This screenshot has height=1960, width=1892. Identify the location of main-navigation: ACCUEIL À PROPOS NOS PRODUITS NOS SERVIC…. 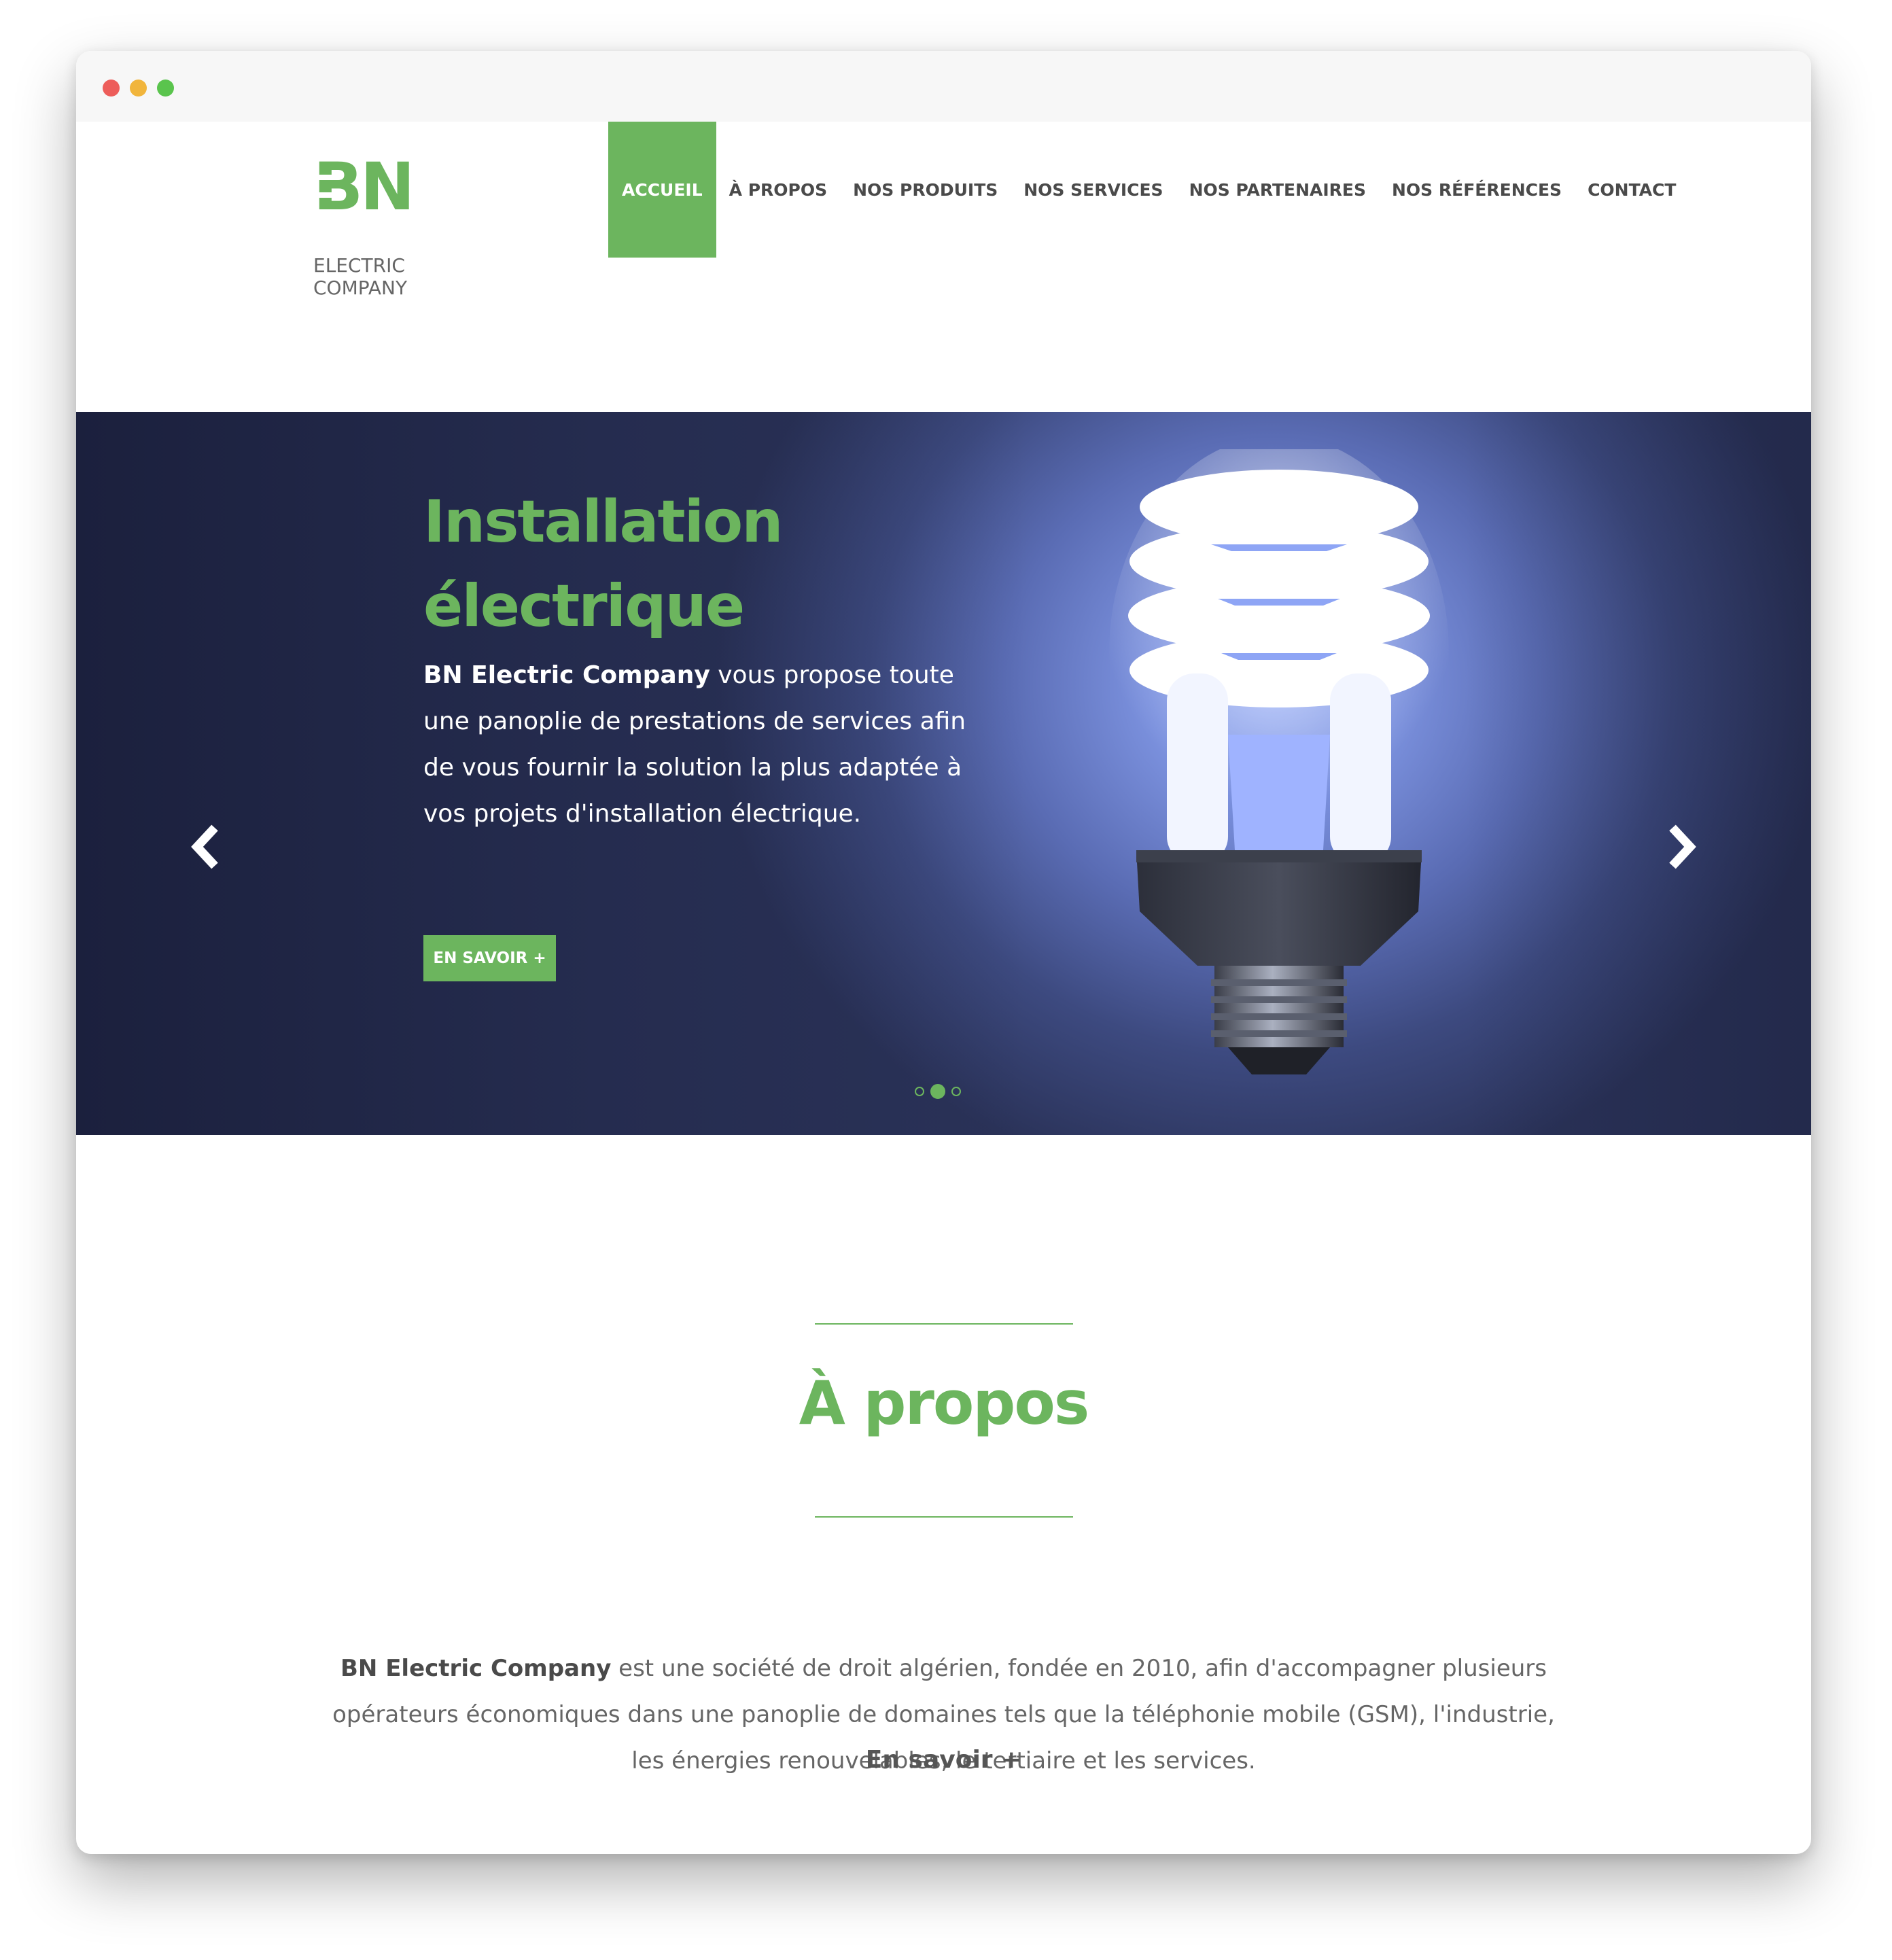
(1148, 190).